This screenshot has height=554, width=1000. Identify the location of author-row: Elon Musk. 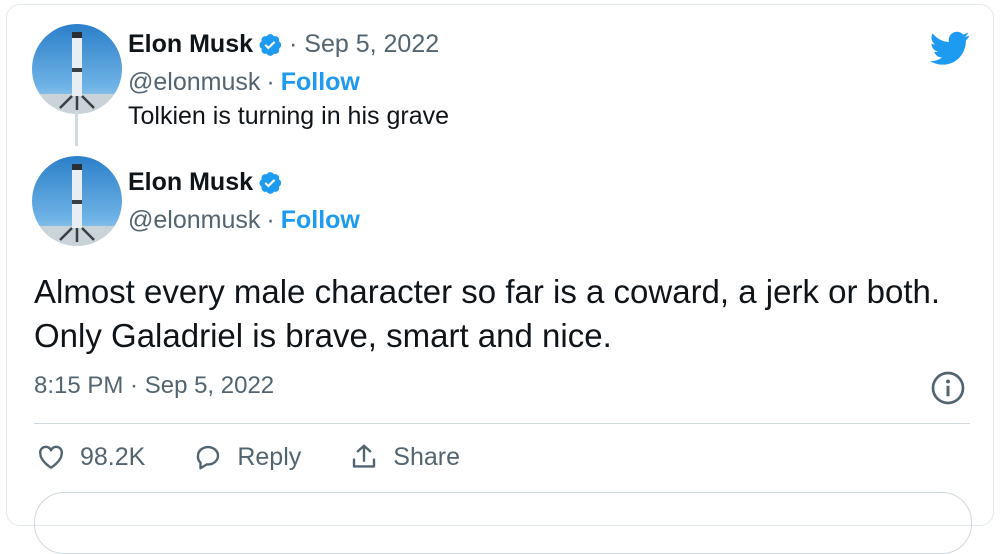
(205, 182).